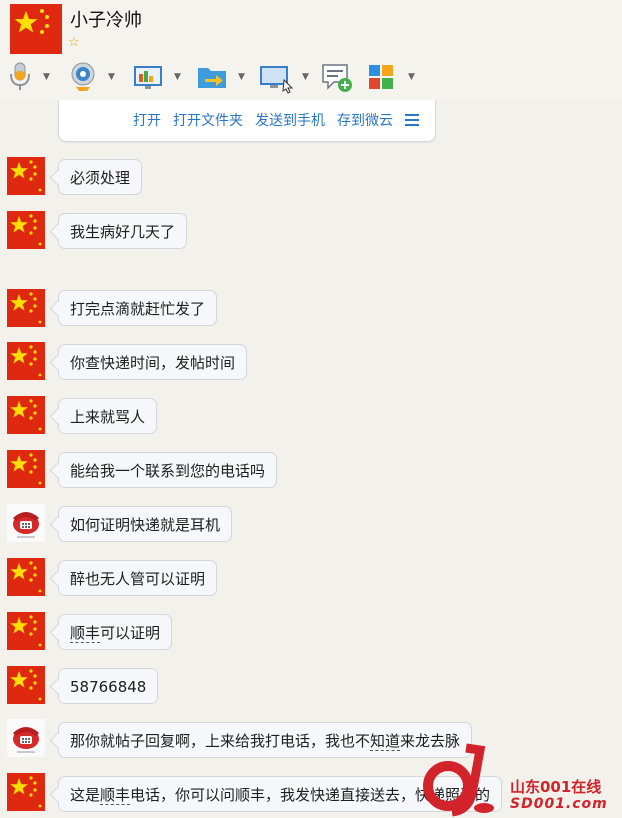 Image resolution: width=622 pixels, height=818 pixels. I want to click on message-bubble: 58766848, so click(108, 686).